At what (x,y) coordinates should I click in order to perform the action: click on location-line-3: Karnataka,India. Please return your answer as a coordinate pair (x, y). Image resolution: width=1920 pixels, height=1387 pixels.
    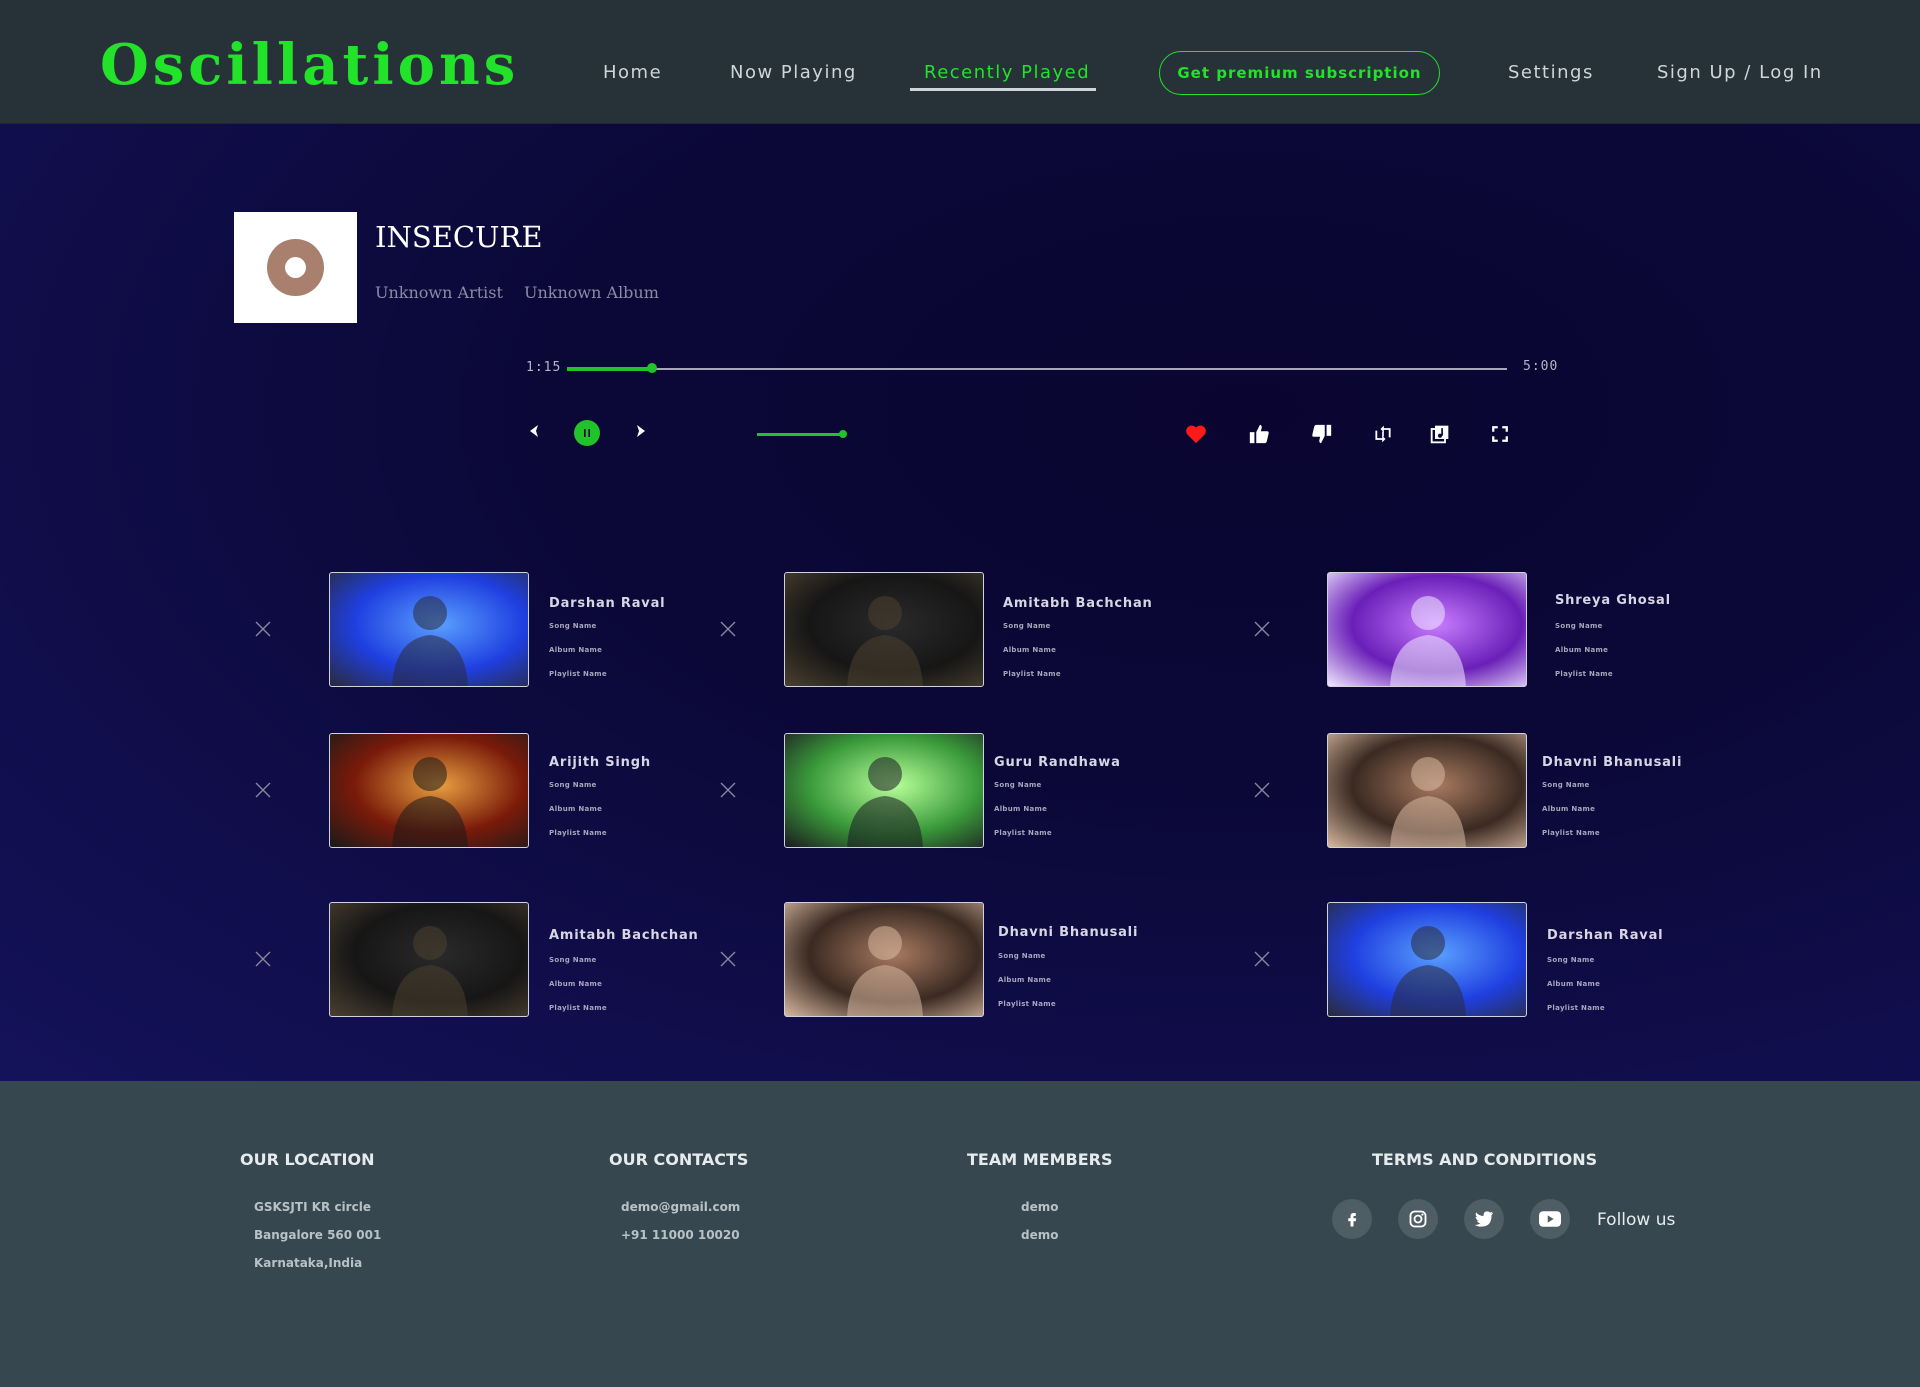
    Looking at the image, I should click on (308, 1263).